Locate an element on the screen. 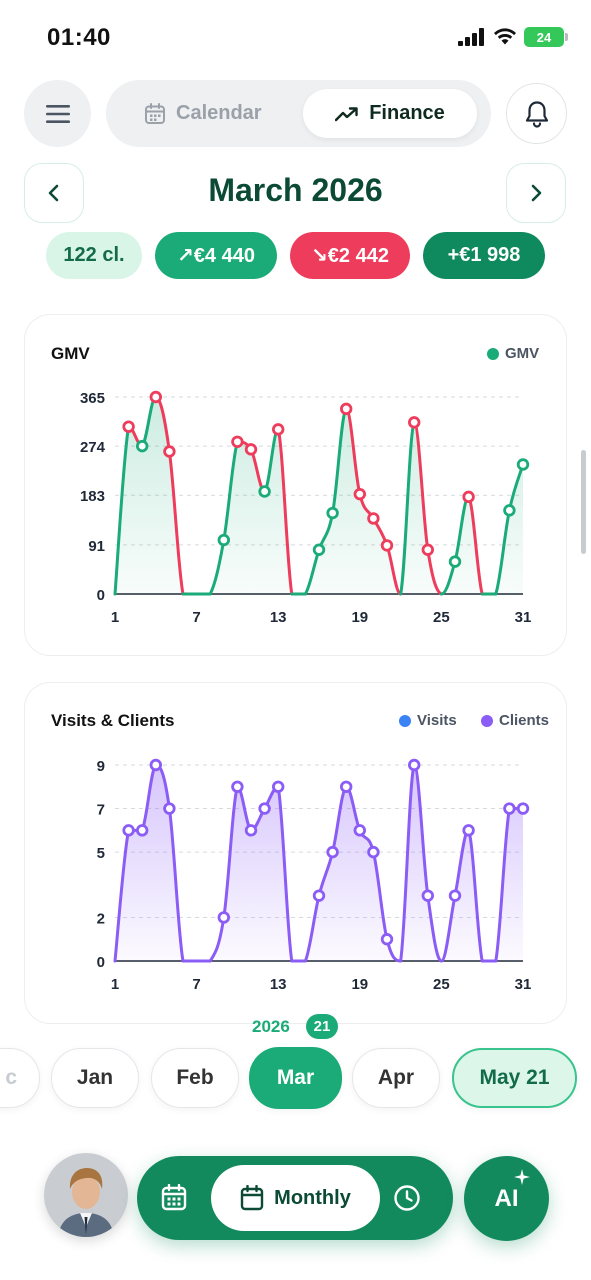 This screenshot has height=1280, width=591. ai-assistant-button: AI is located at coordinates (506, 1198).